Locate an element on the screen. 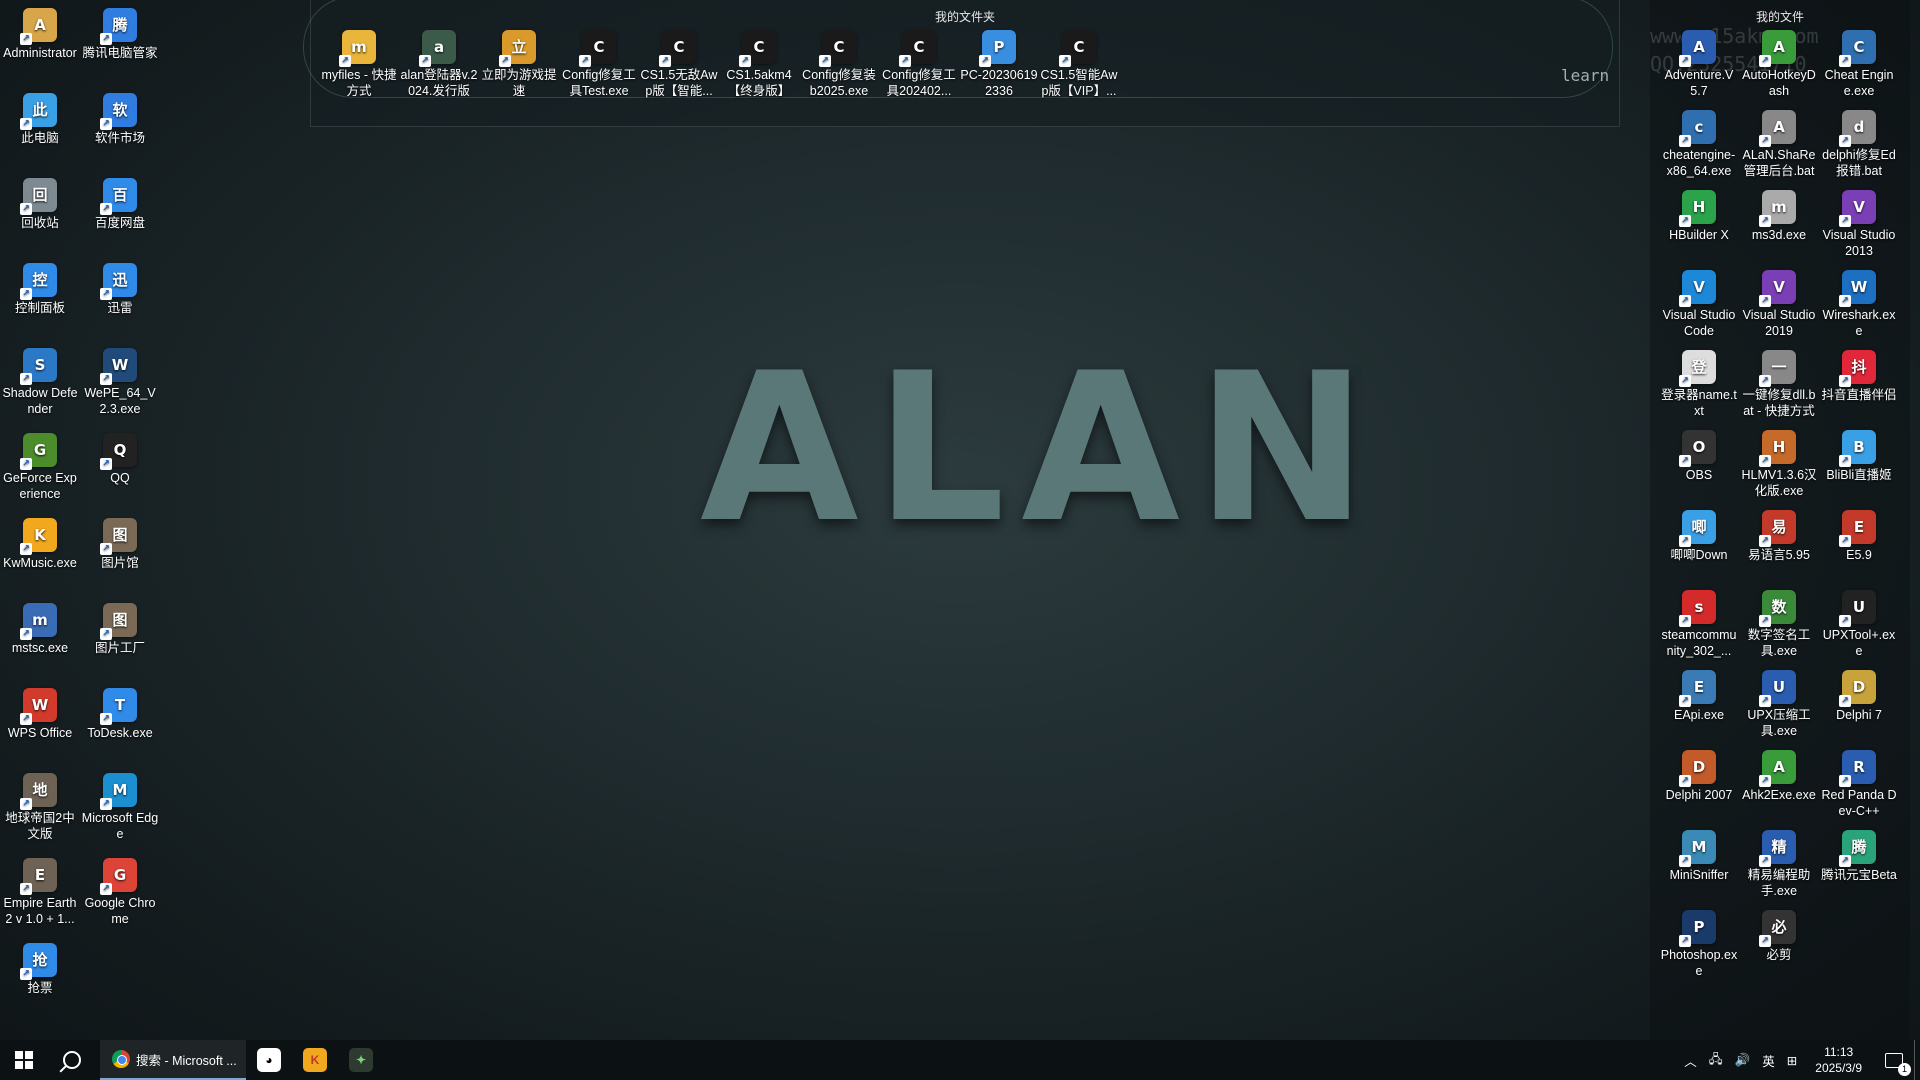  desktop-icon-left: WWPS Office is located at coordinates (40, 714).